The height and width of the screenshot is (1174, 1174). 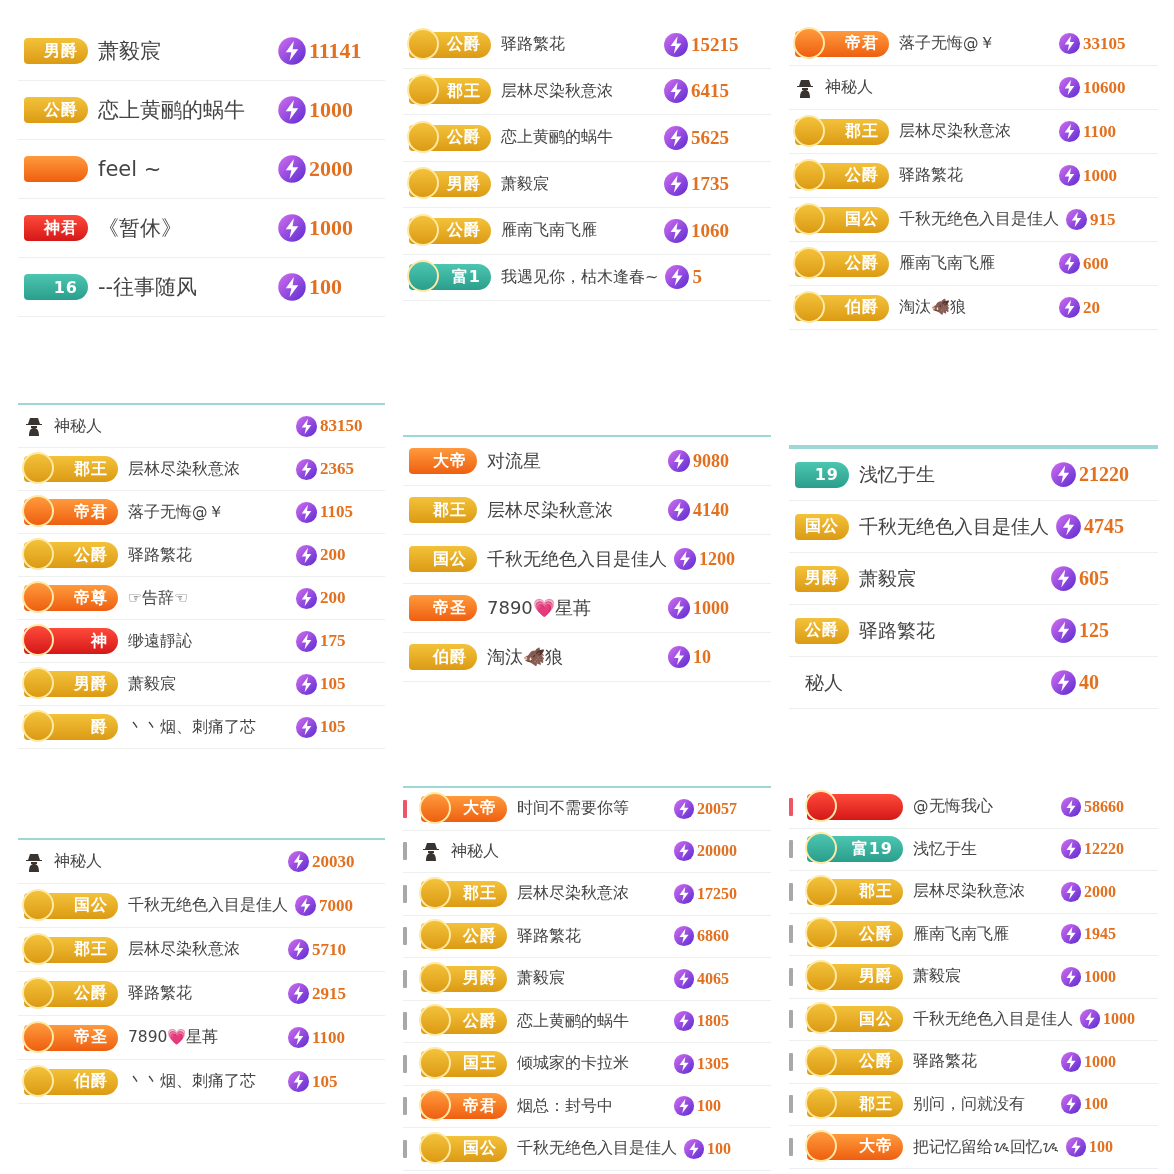 What do you see at coordinates (713, 1021) in the screenshot?
I see `coin-amount: 1805` at bounding box center [713, 1021].